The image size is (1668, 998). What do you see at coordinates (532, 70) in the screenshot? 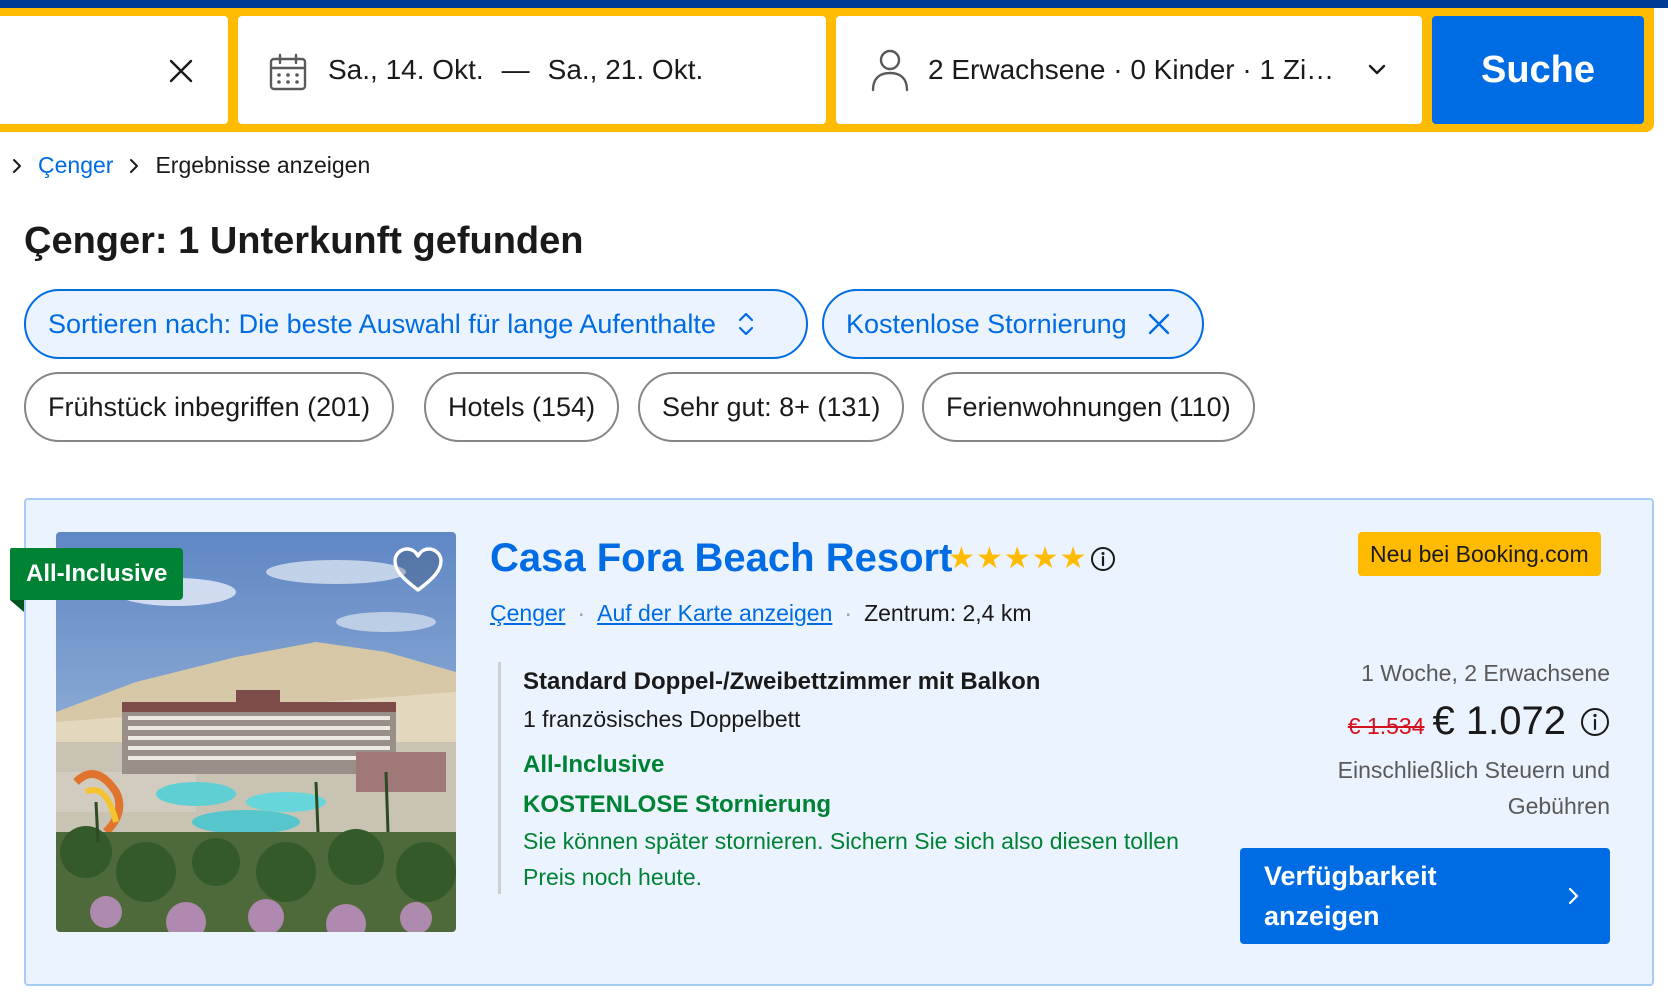
I see `date-picker-field: Sa., 14. Okt. — Sa., 21. Okt.` at bounding box center [532, 70].